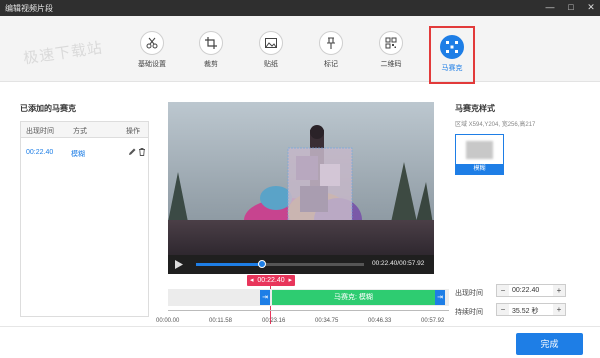 The height and width of the screenshot is (358, 600). What do you see at coordinates (132, 153) in the screenshot?
I see `edit-icon` at bounding box center [132, 153].